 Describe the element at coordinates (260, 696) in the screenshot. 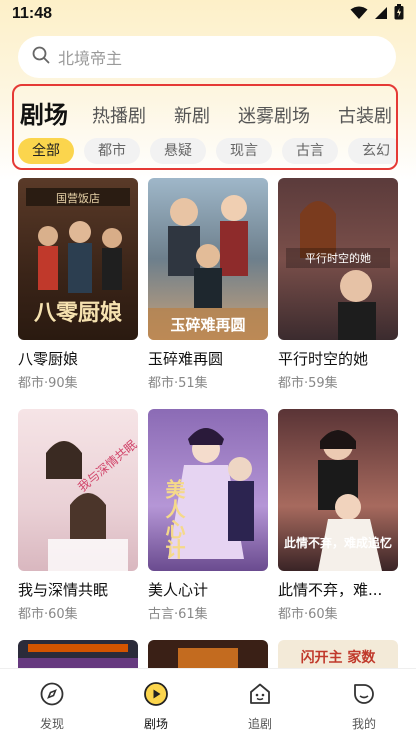

I see `house-heart-icon` at that location.